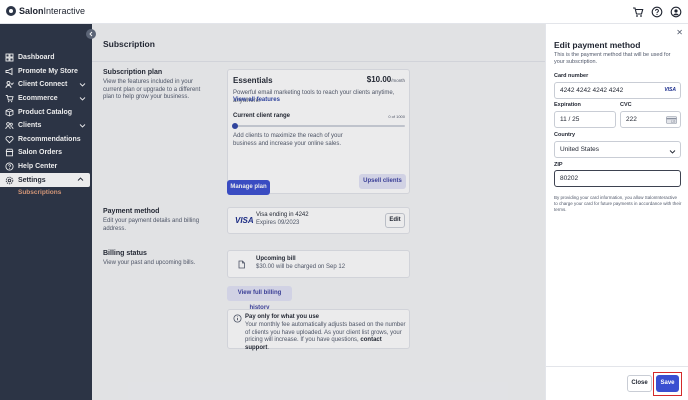 Image resolution: width=688 pixels, height=400 pixels. What do you see at coordinates (131, 211) in the screenshot?
I see `section-title: Payment method` at bounding box center [131, 211].